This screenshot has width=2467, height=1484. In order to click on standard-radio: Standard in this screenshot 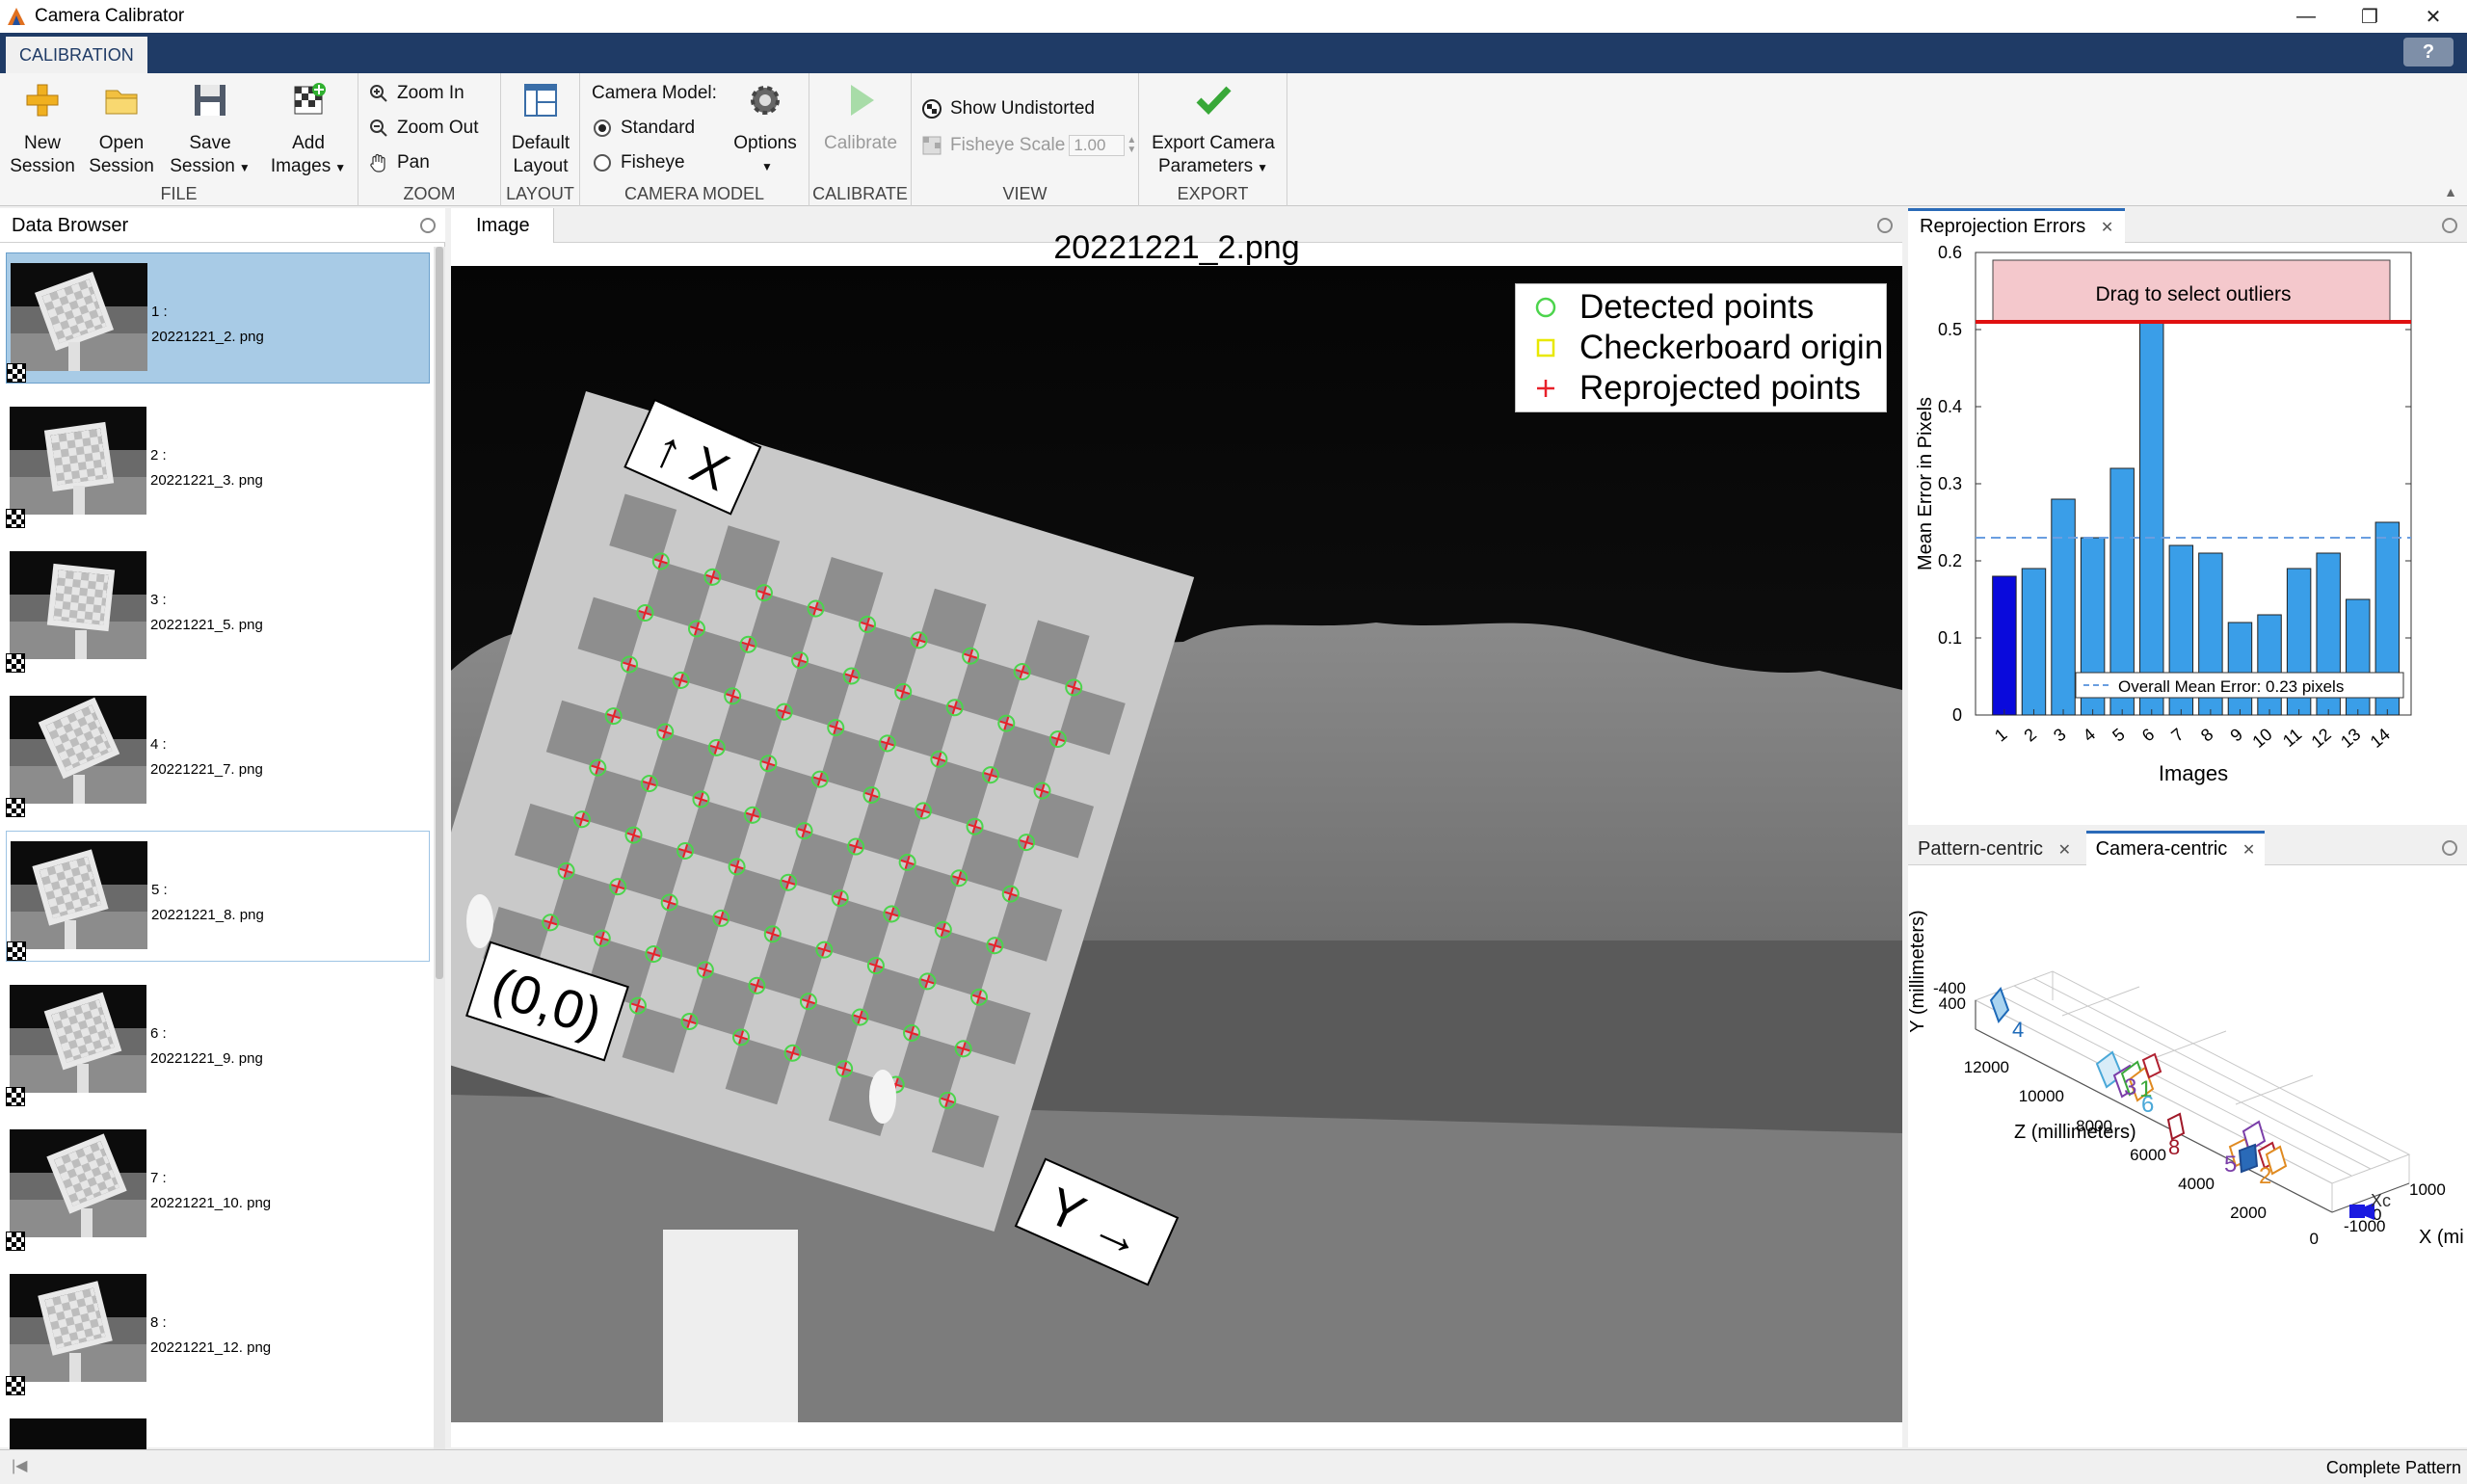, I will do `click(644, 128)`.